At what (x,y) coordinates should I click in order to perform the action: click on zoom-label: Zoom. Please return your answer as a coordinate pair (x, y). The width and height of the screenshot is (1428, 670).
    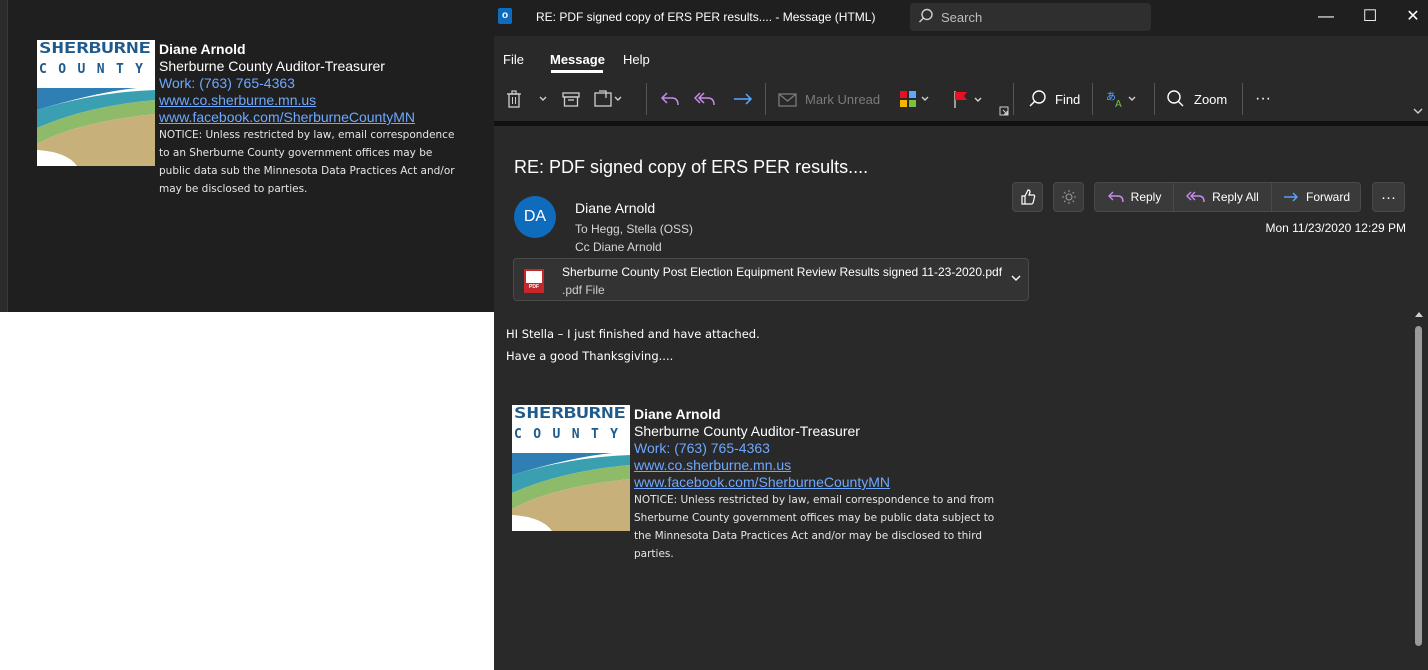
    Looking at the image, I should click on (1211, 99).